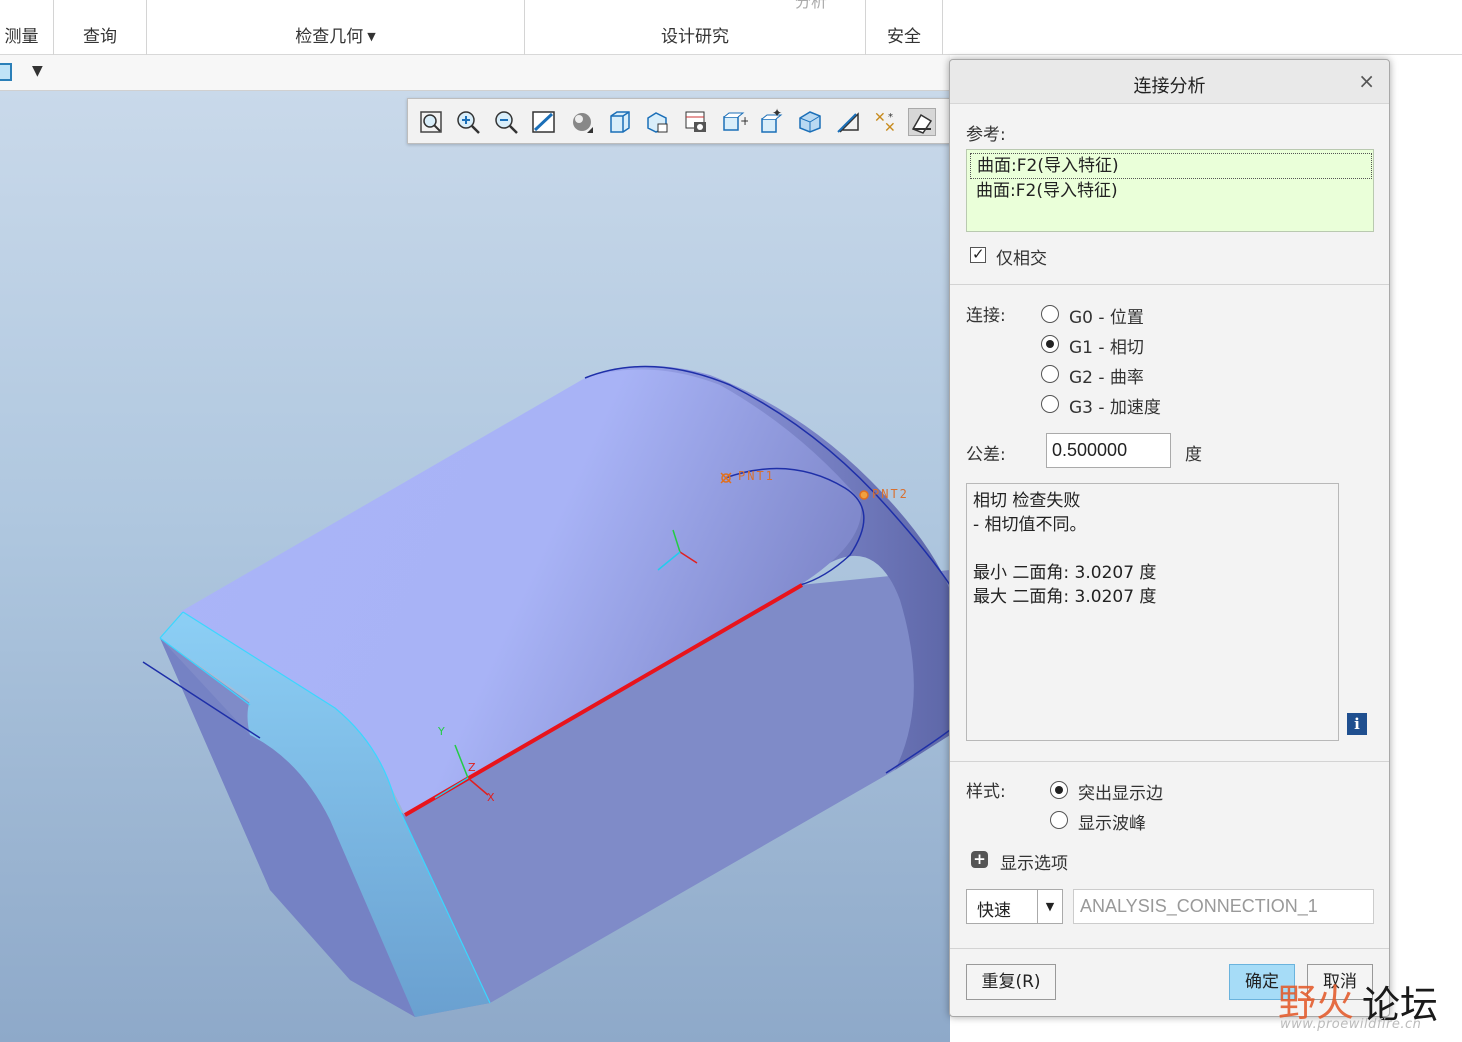 This screenshot has height=1042, width=1462. What do you see at coordinates (1362, 1001) in the screenshot?
I see `watermark: 野火 论坛 www.proewildfire.cn` at bounding box center [1362, 1001].